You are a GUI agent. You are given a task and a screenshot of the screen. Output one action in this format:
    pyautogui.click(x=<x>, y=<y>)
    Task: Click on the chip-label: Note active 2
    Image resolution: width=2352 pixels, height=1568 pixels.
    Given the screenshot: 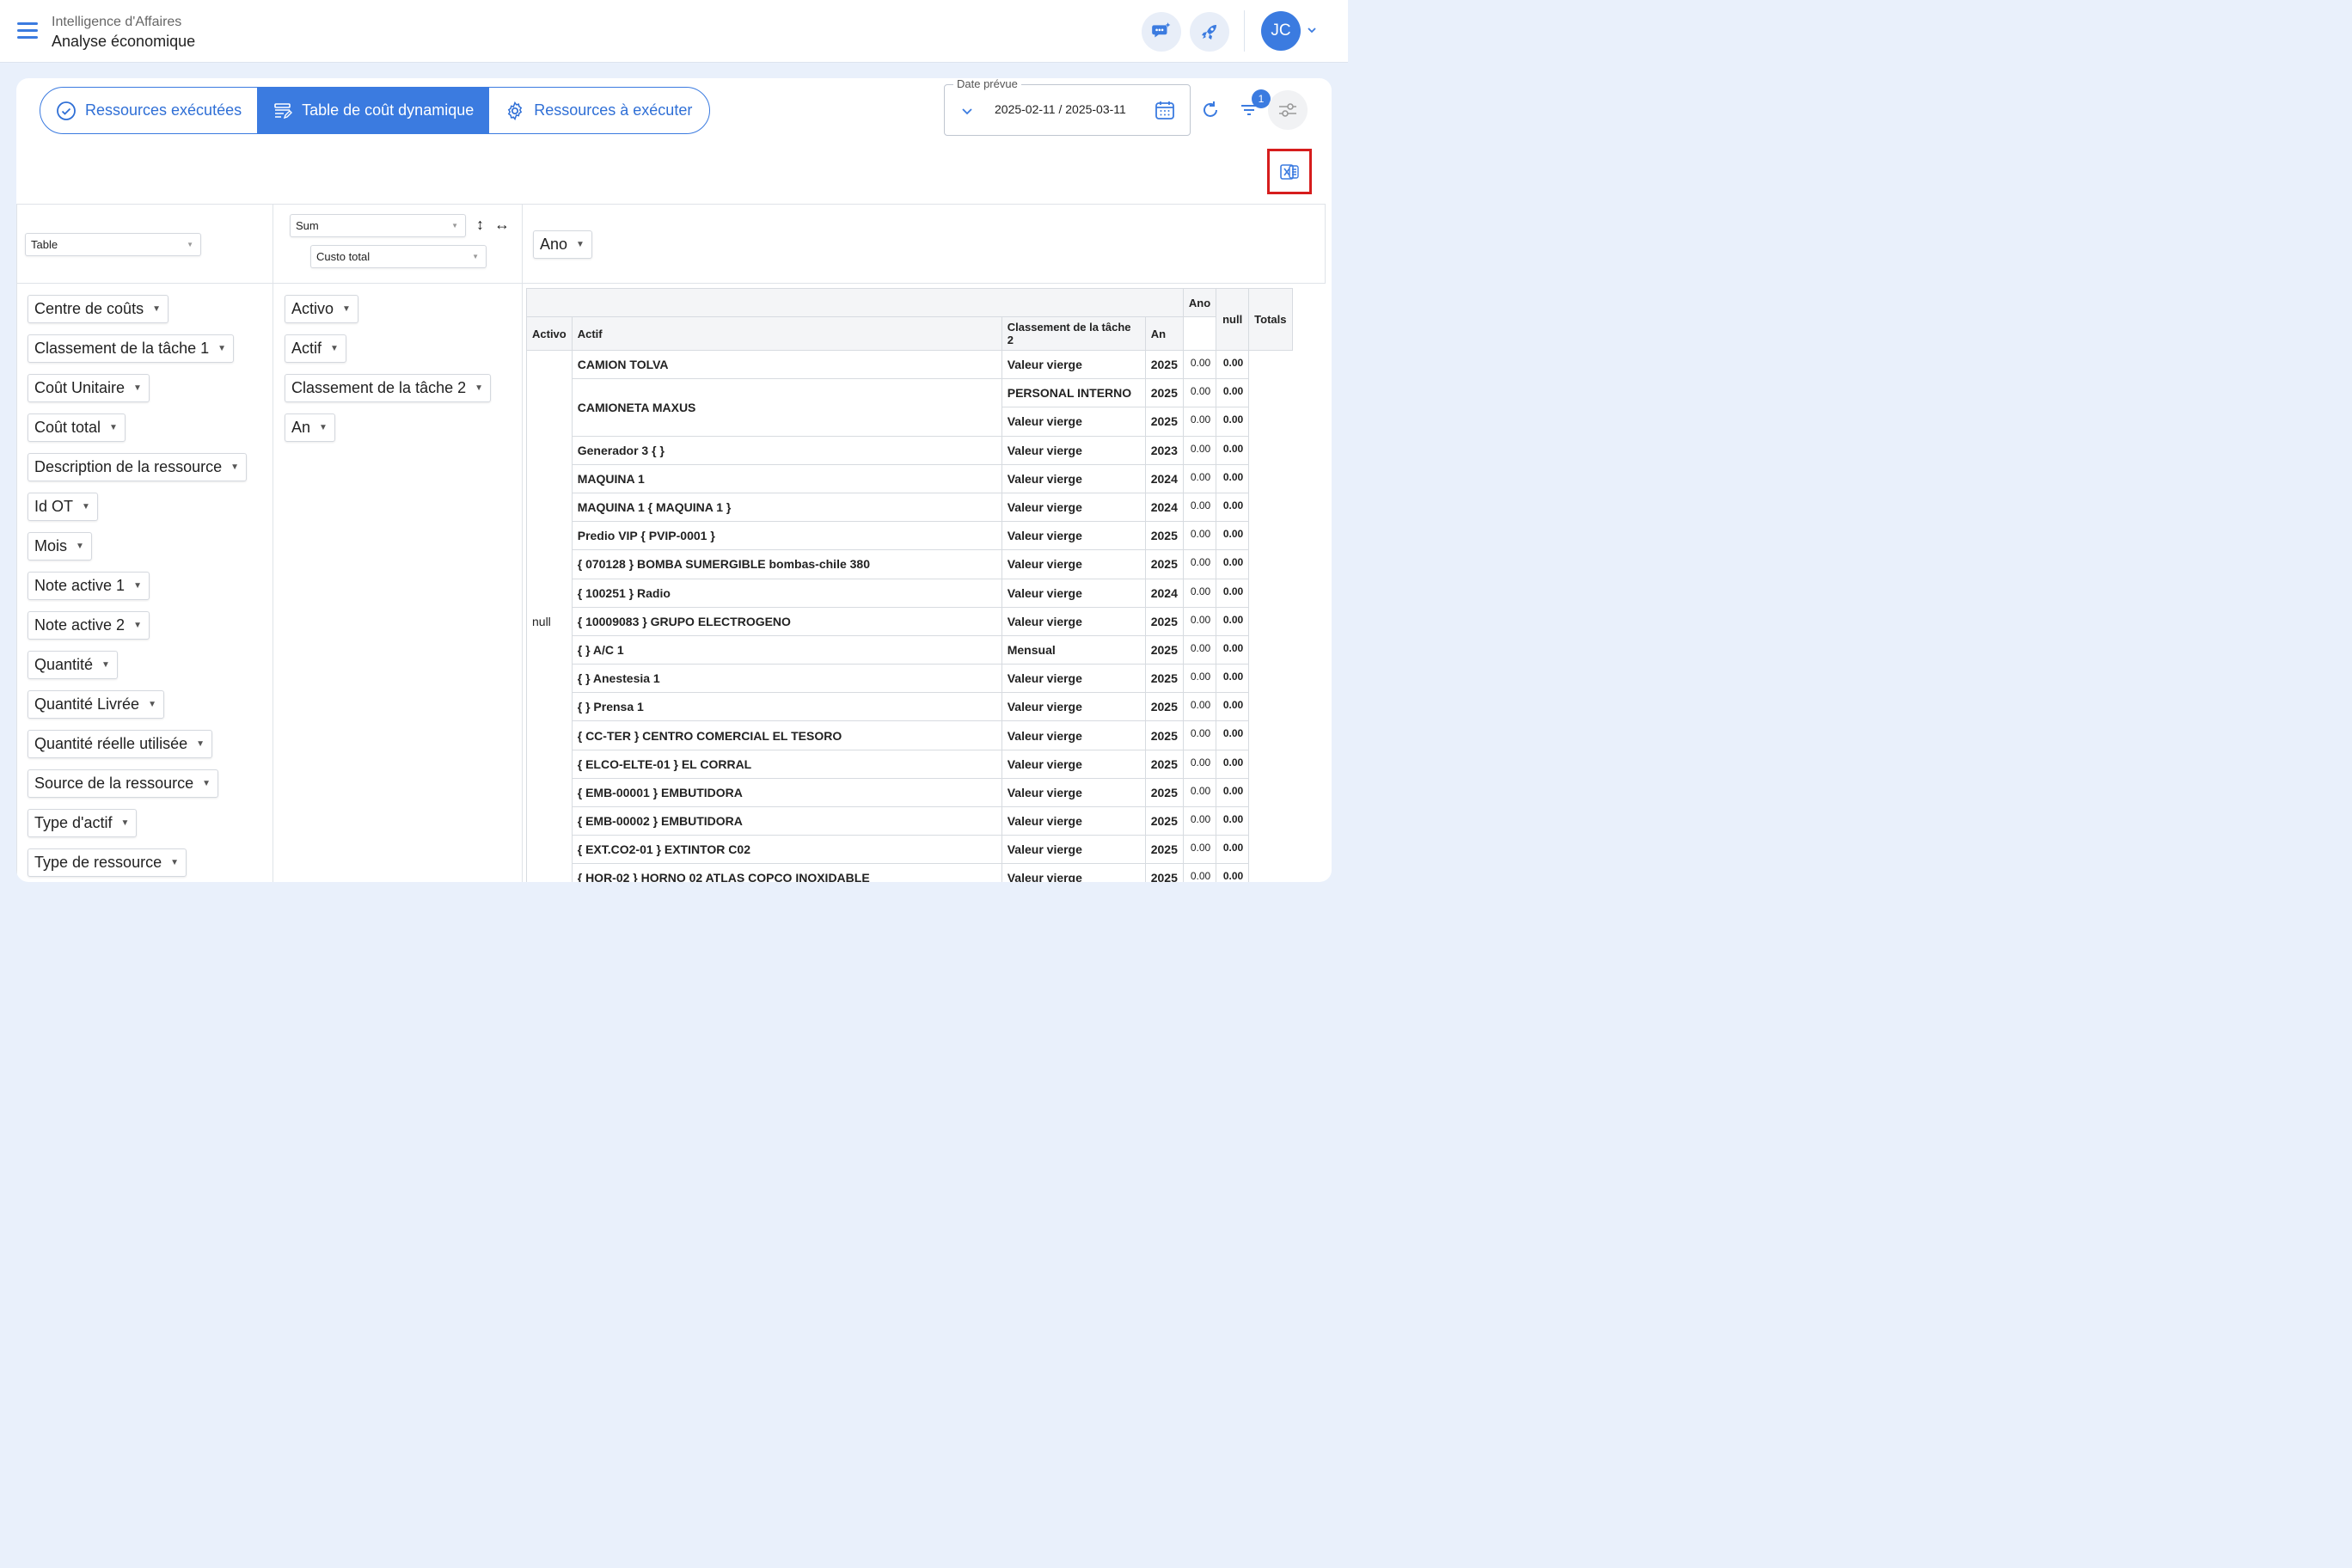 What is the action you would take?
    pyautogui.click(x=80, y=625)
    